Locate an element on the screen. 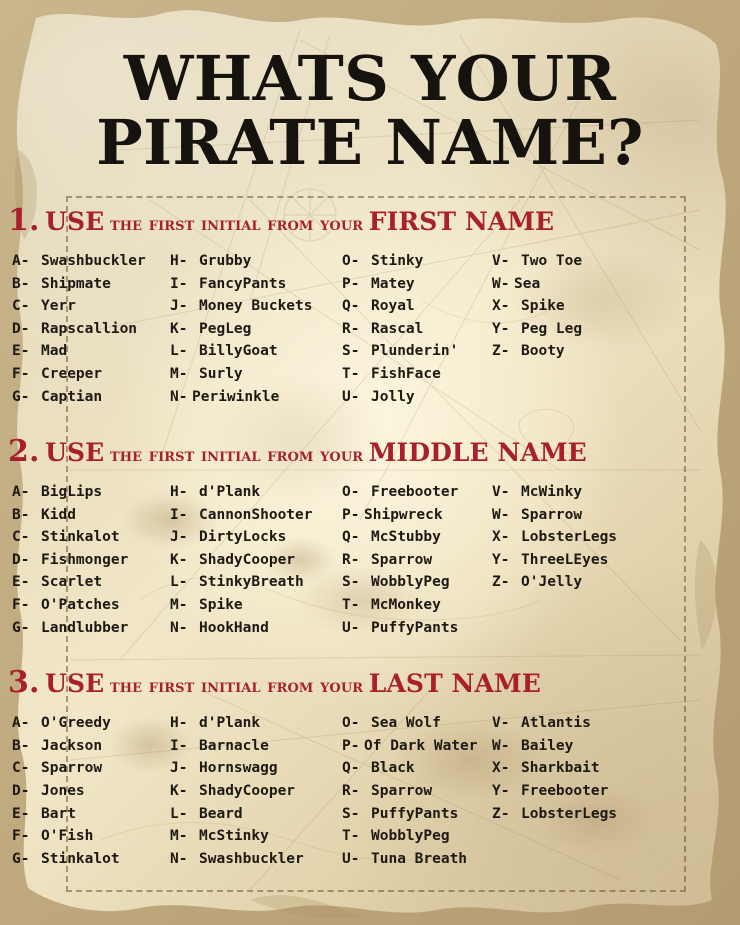 This screenshot has width=740, height=925. list-item: P- Shipwreck is located at coordinates (417, 515).